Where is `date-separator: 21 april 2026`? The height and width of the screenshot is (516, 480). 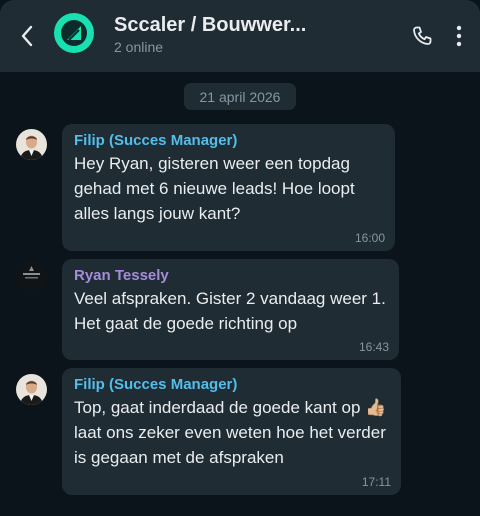 date-separator: 21 april 2026 is located at coordinates (240, 96).